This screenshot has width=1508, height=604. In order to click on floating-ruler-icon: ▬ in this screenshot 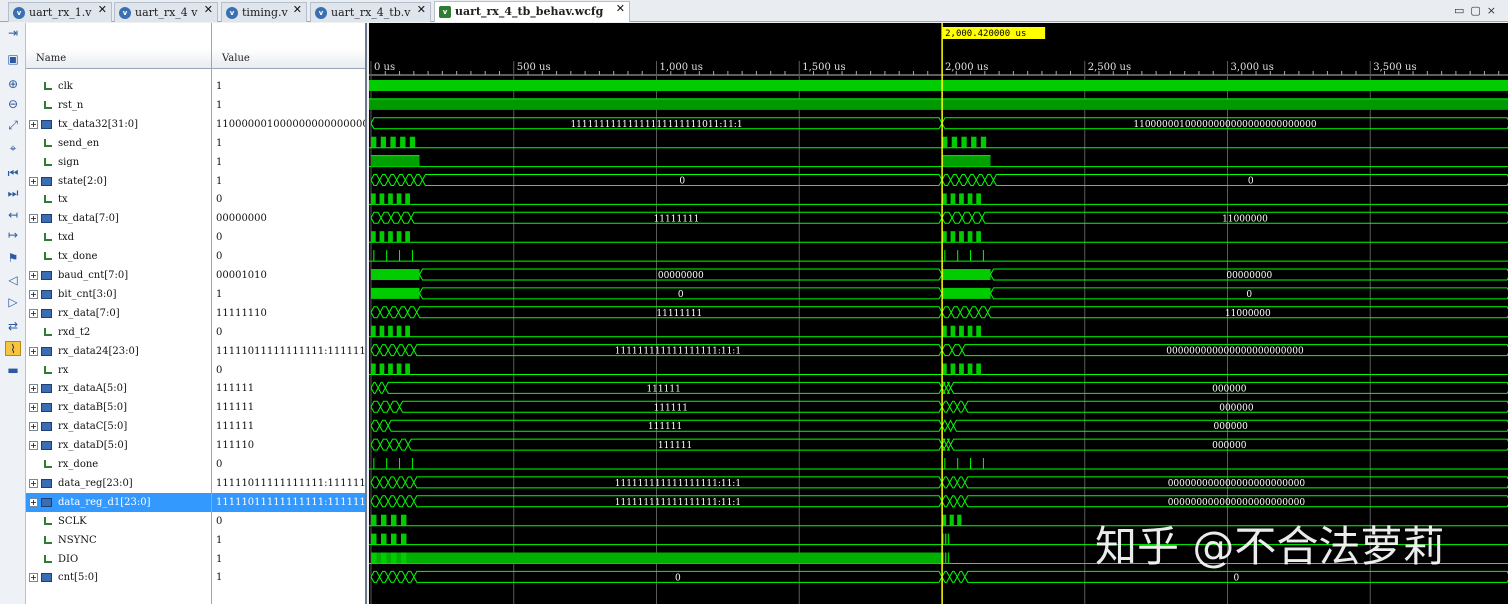, I will do `click(13, 370)`.